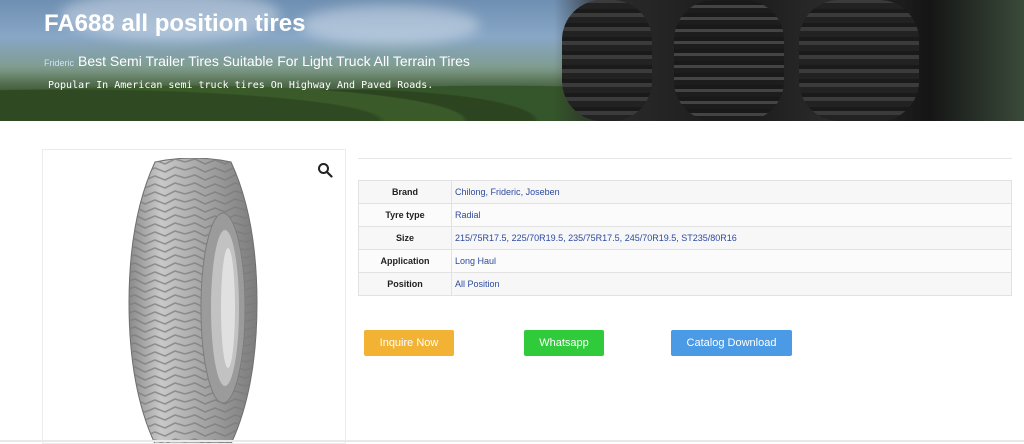  What do you see at coordinates (731, 284) in the screenshot?
I see `spec-value-position: All Position` at bounding box center [731, 284].